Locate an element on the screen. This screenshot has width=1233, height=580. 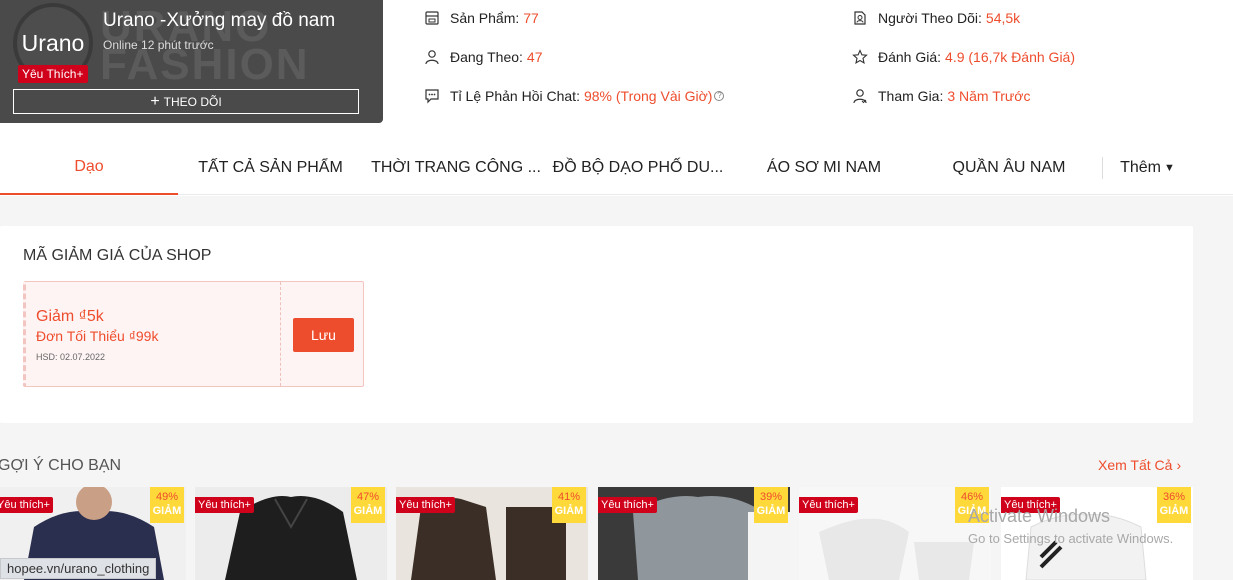
online-status: Online 12 phút trước is located at coordinates (158, 45).